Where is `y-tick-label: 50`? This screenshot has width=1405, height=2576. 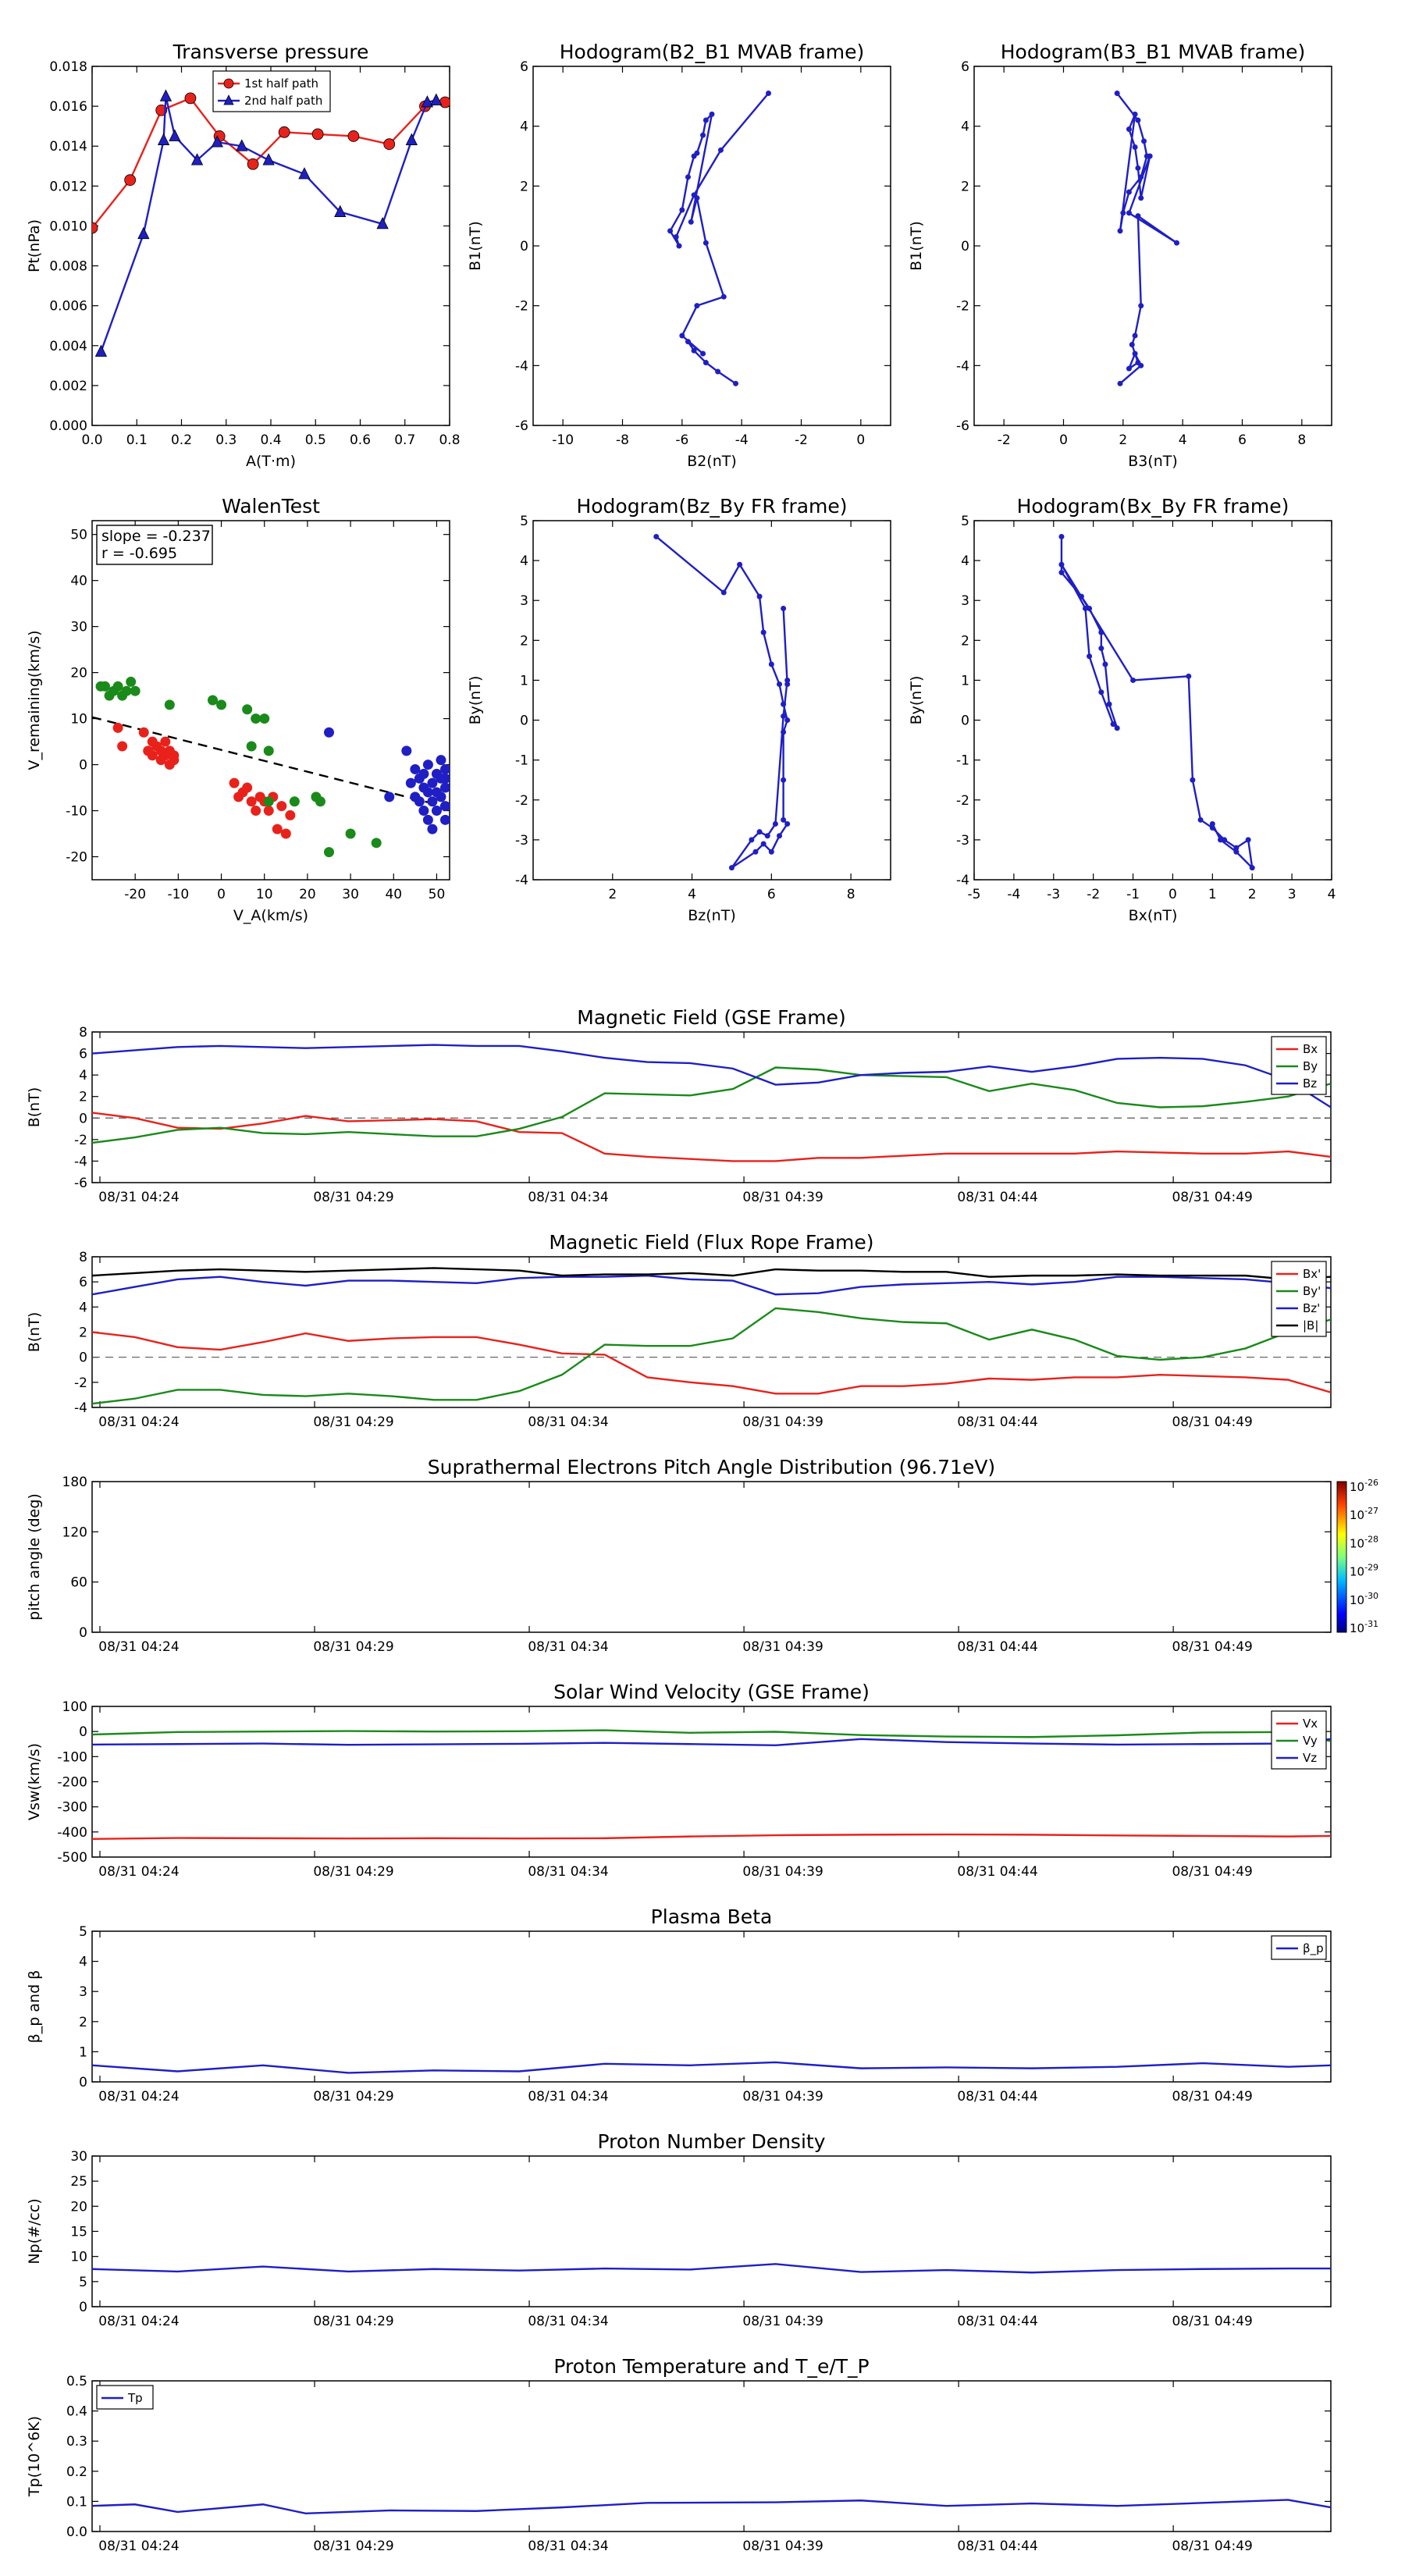
y-tick-label: 50 is located at coordinates (78, 535).